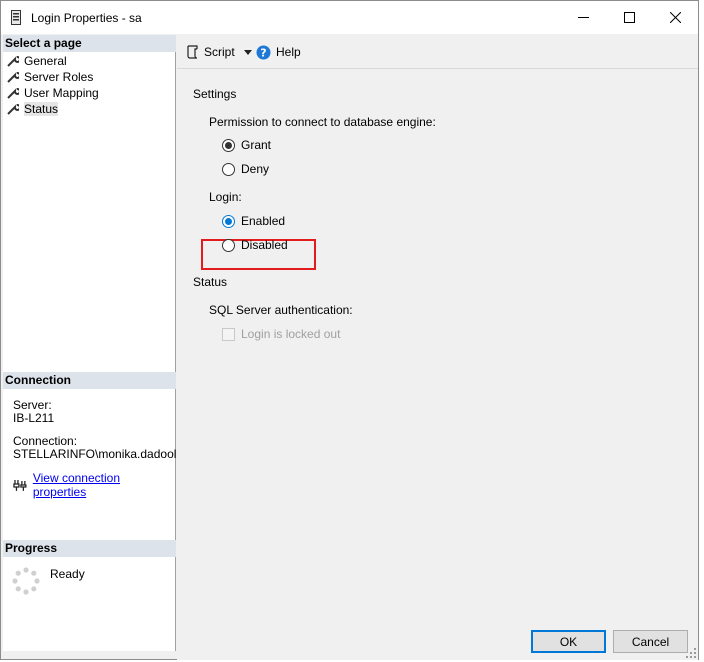 The width and height of the screenshot is (704, 662). I want to click on server-label: Server:, so click(32, 405).